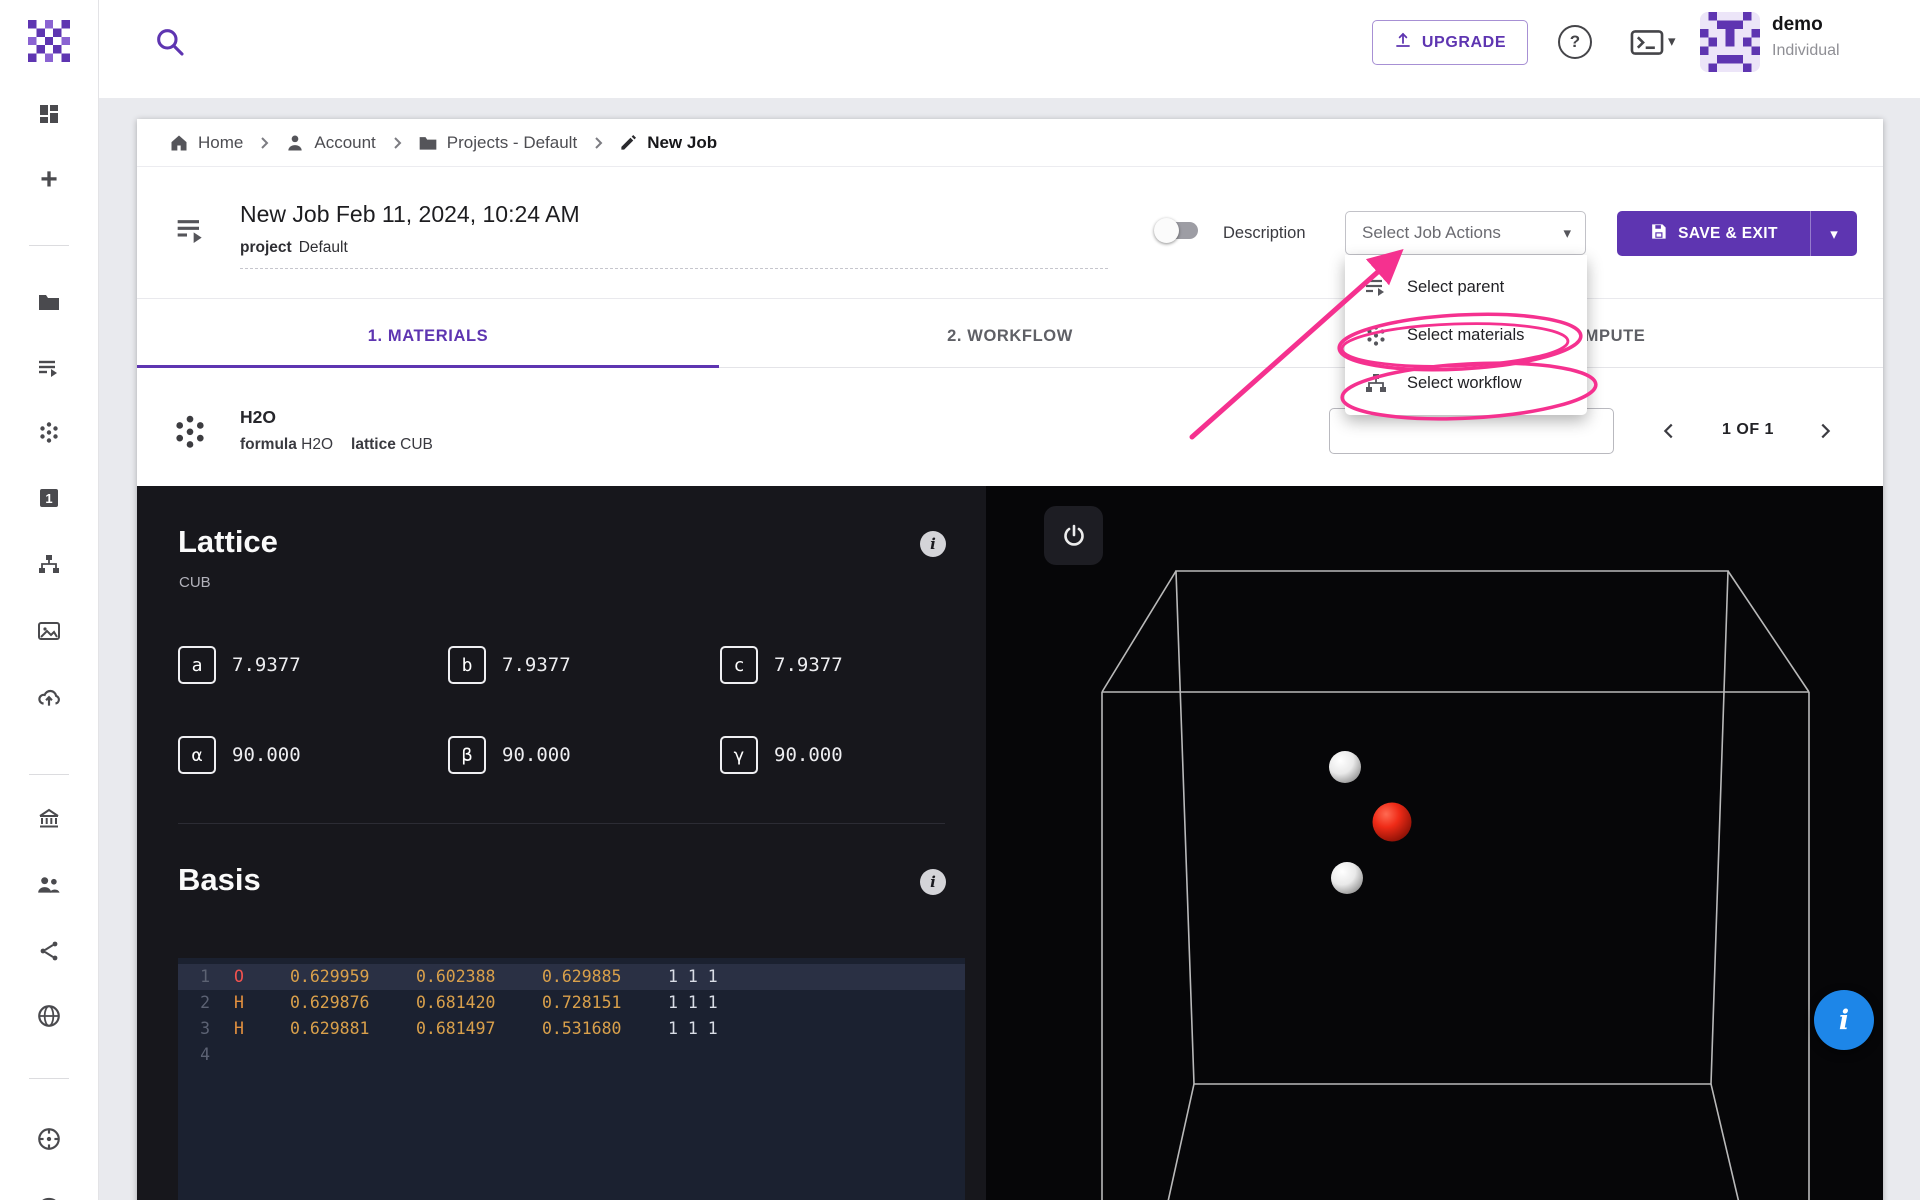 This screenshot has width=1920, height=1200. What do you see at coordinates (266, 247) in the screenshot?
I see `project-label: project` at bounding box center [266, 247].